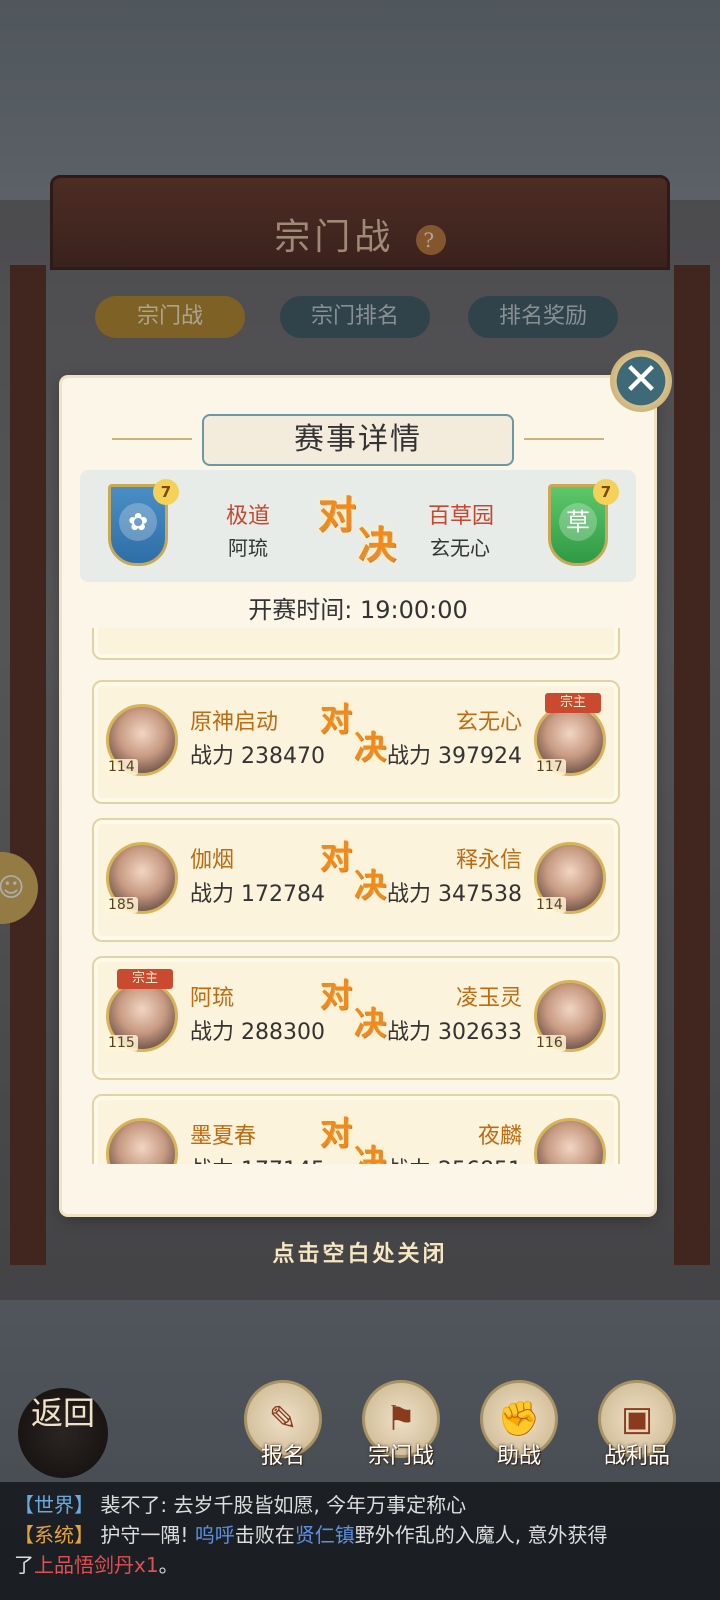 This screenshot has height=1600, width=720. What do you see at coordinates (360, 1565) in the screenshot?
I see `chat-line-system-cont: 了上品悟剑丹x1。` at bounding box center [360, 1565].